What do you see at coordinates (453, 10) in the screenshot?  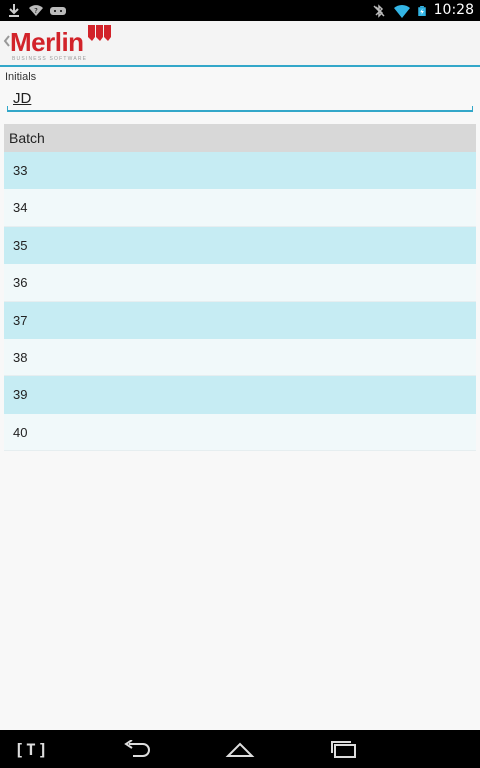 I see `clock: 10:28` at bounding box center [453, 10].